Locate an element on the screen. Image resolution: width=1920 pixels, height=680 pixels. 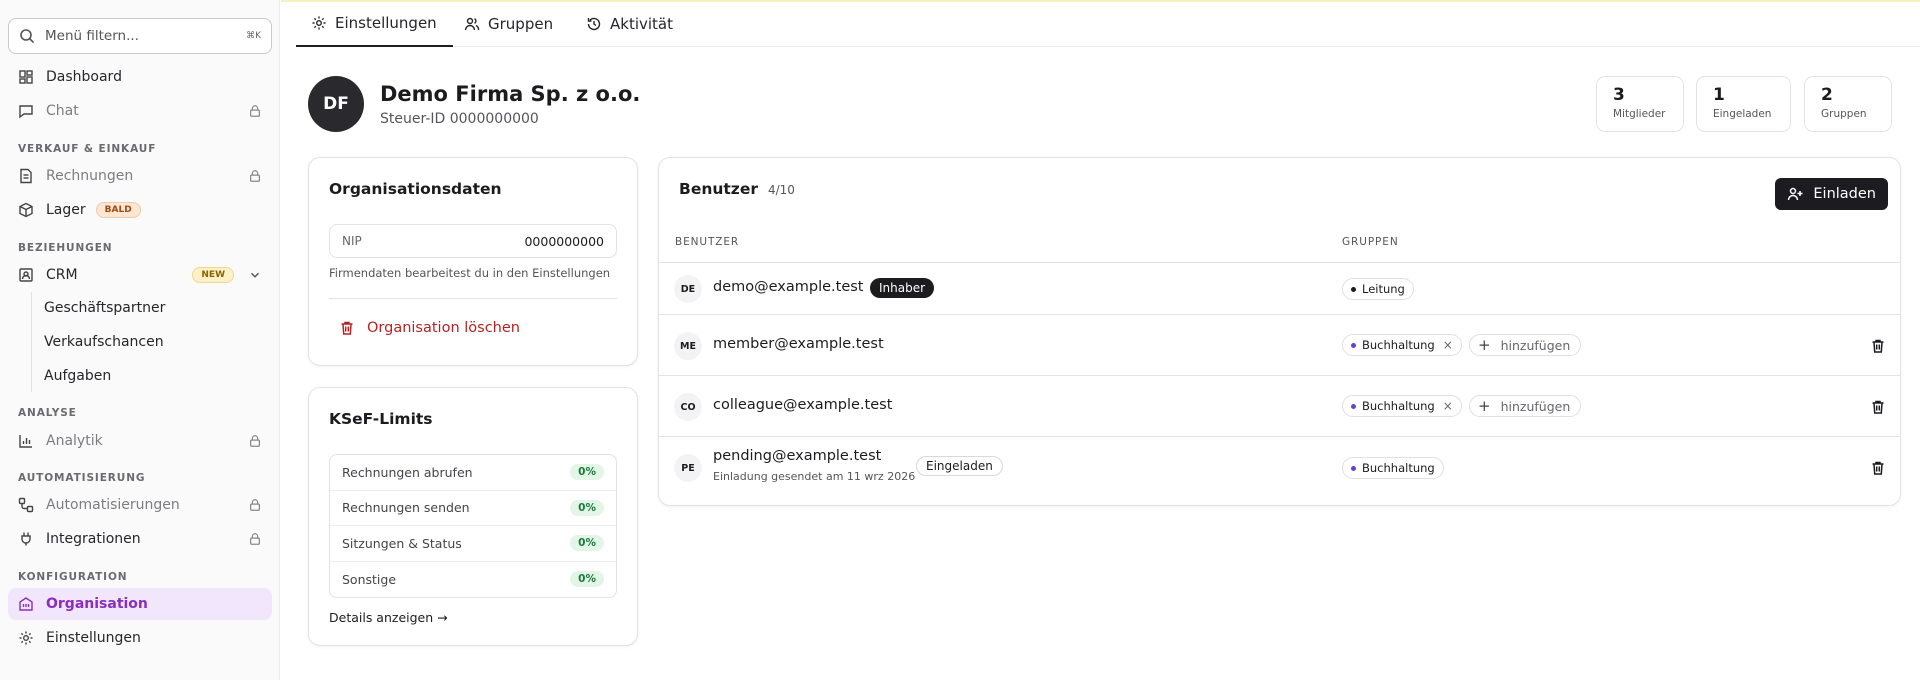
search-shortcut: ⌘K is located at coordinates (253, 36).